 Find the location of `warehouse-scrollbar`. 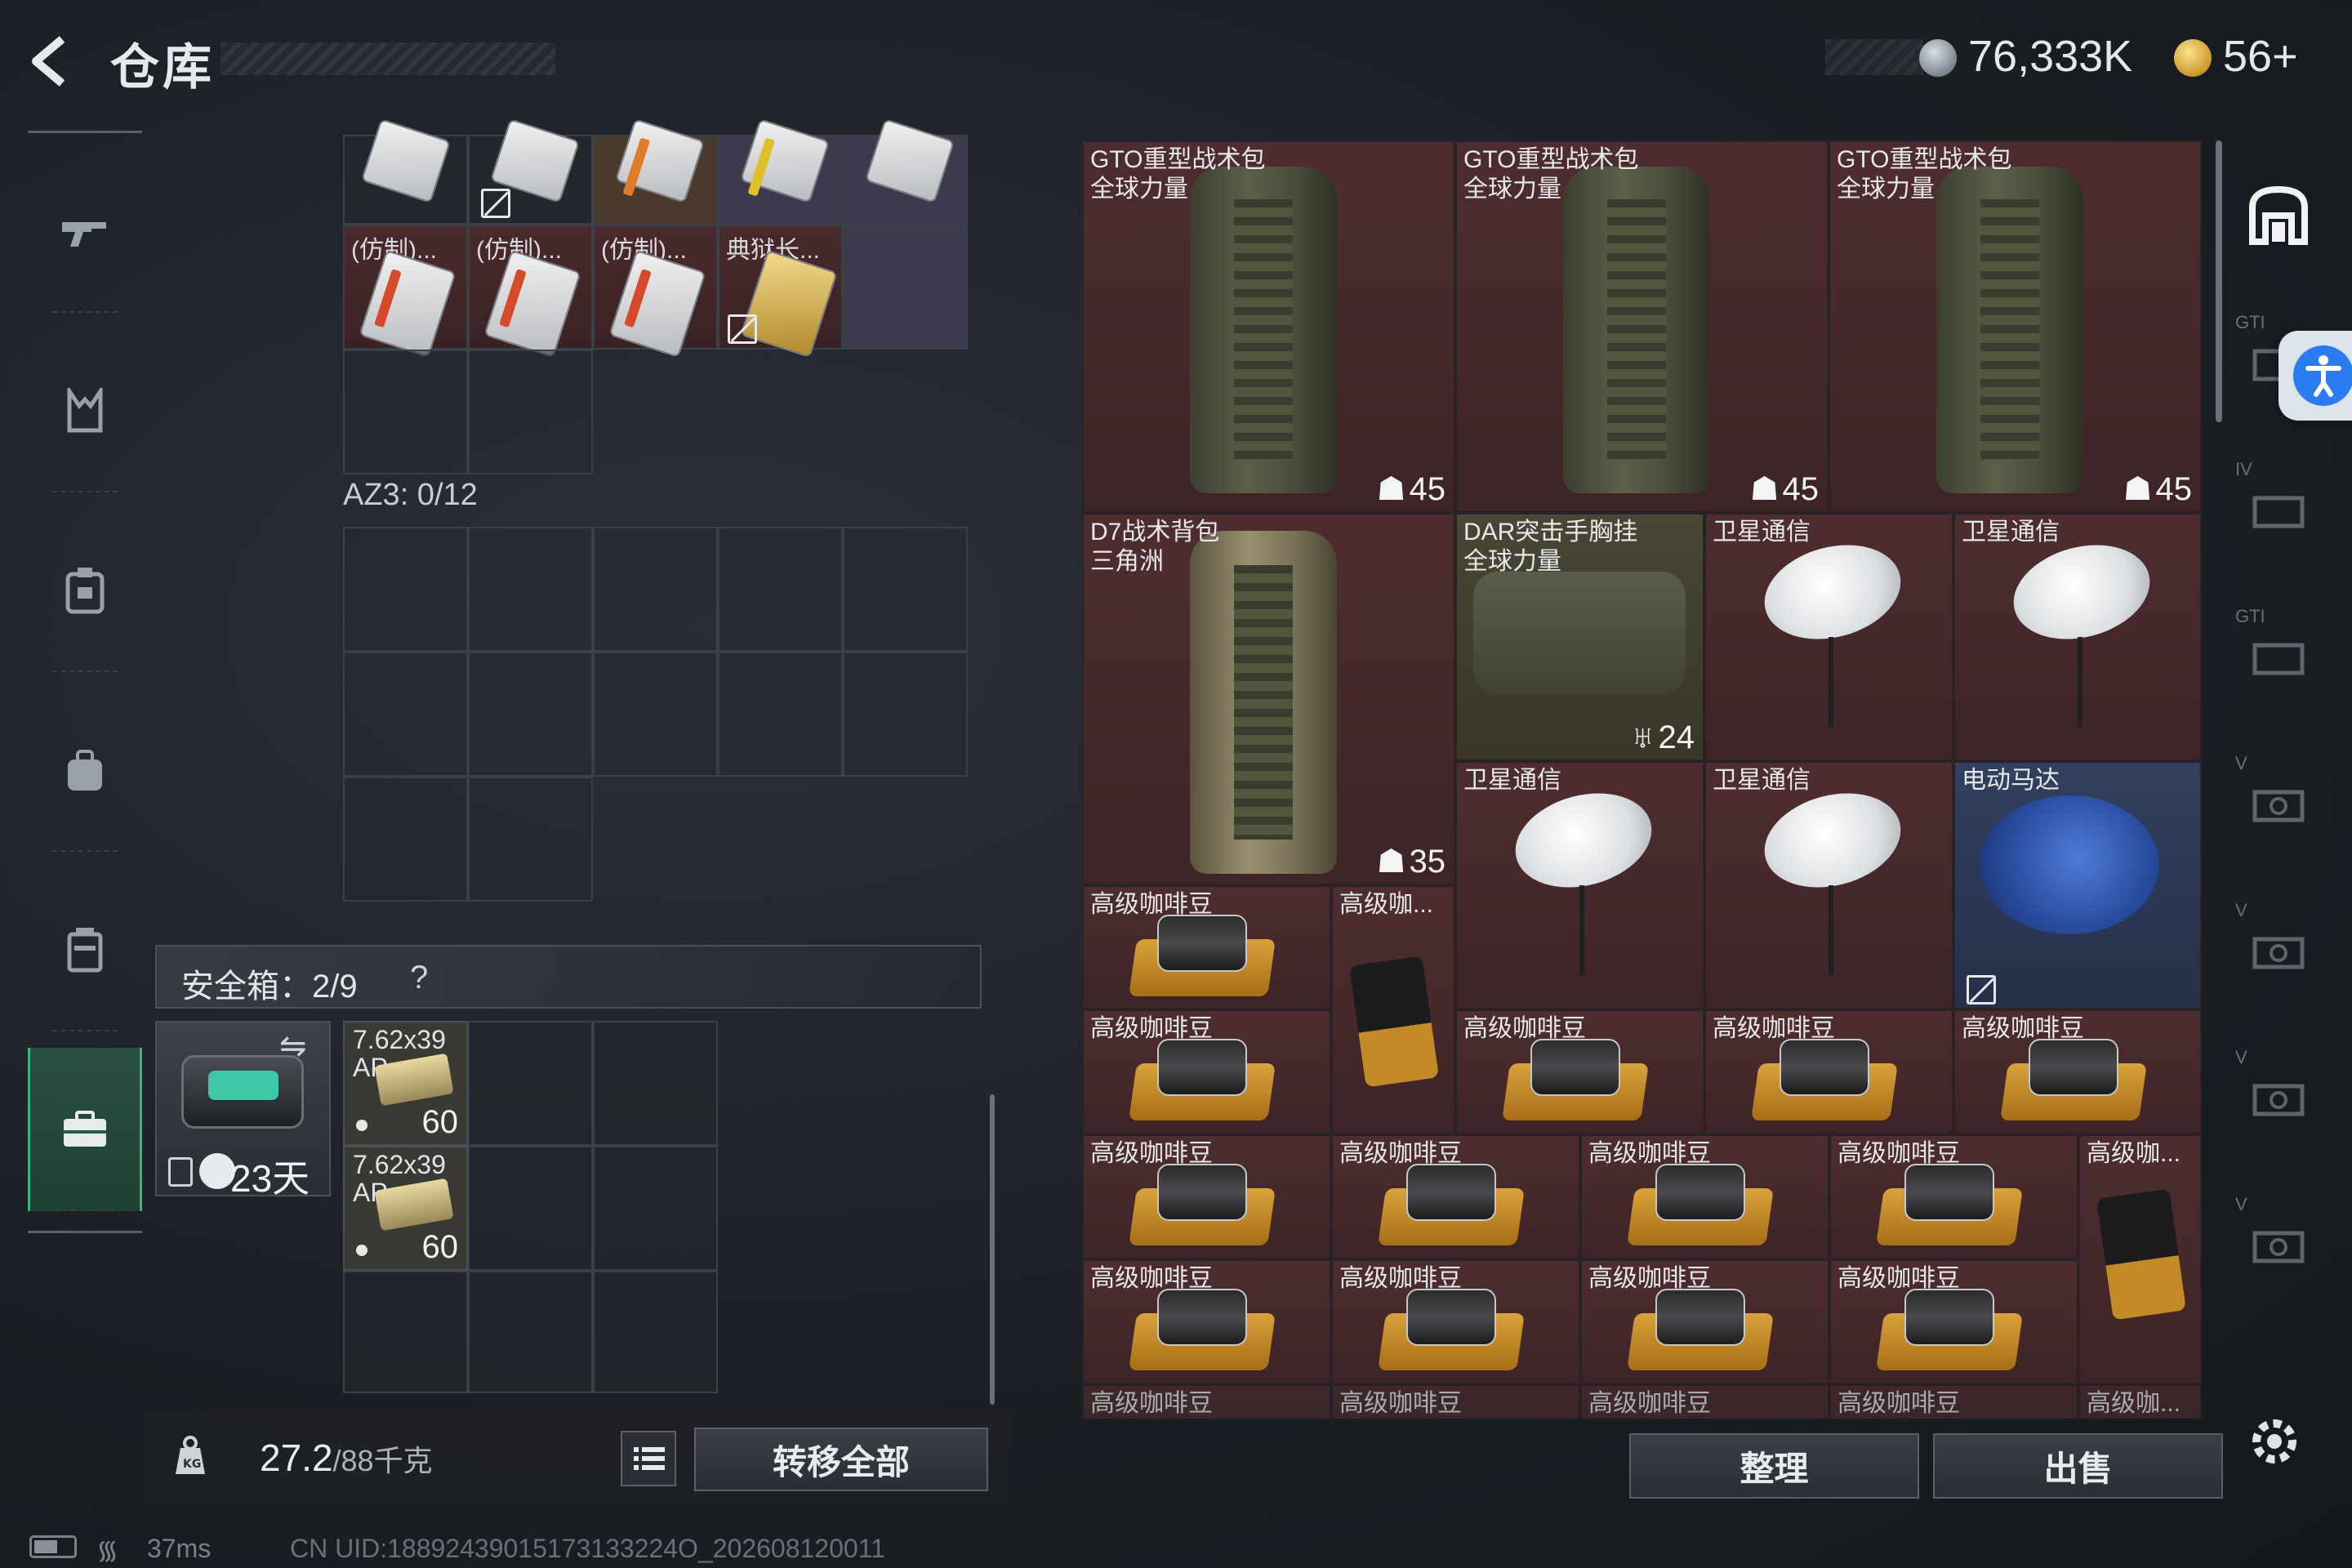

warehouse-scrollbar is located at coordinates (2219, 281).